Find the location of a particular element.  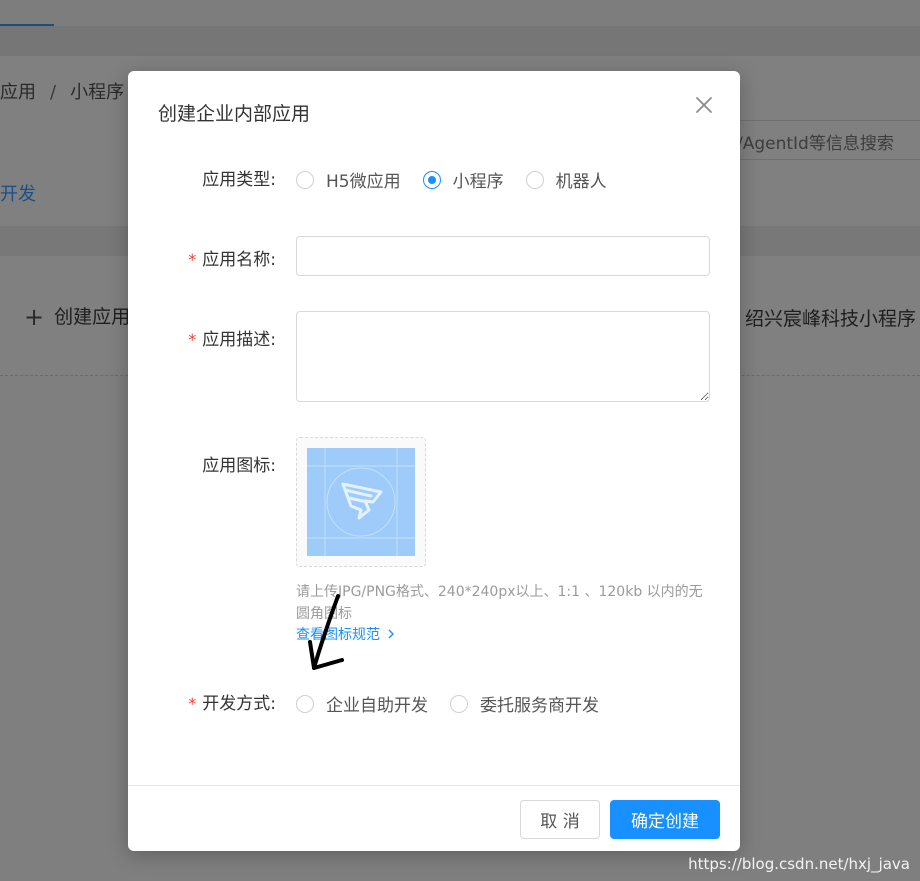

placeholder-logo-icon is located at coordinates (361, 502).